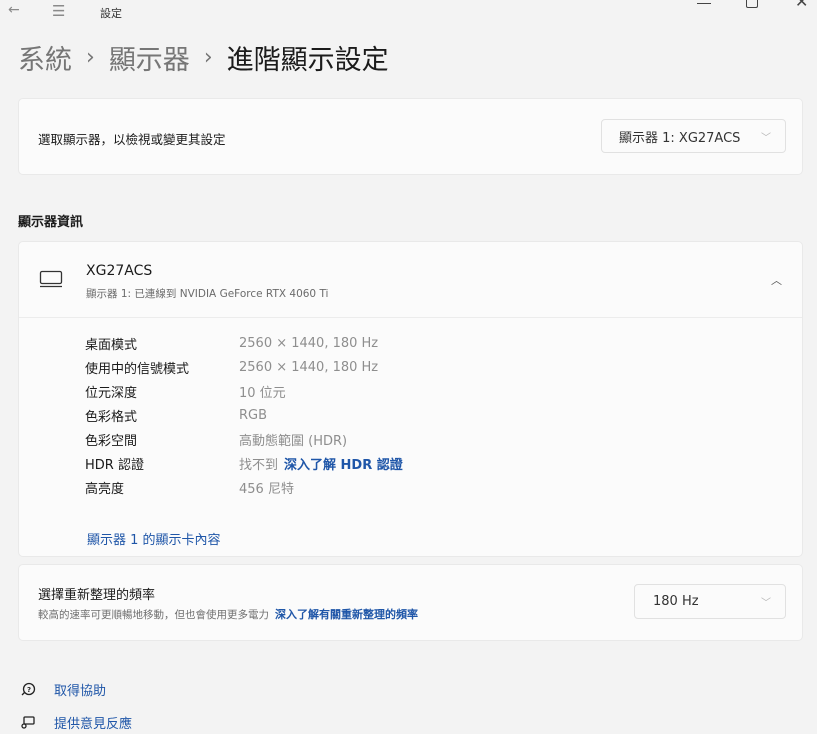 The width and height of the screenshot is (817, 734). I want to click on display-select-label: 選取顯示器，以檢視或變更其設定, so click(132, 139).